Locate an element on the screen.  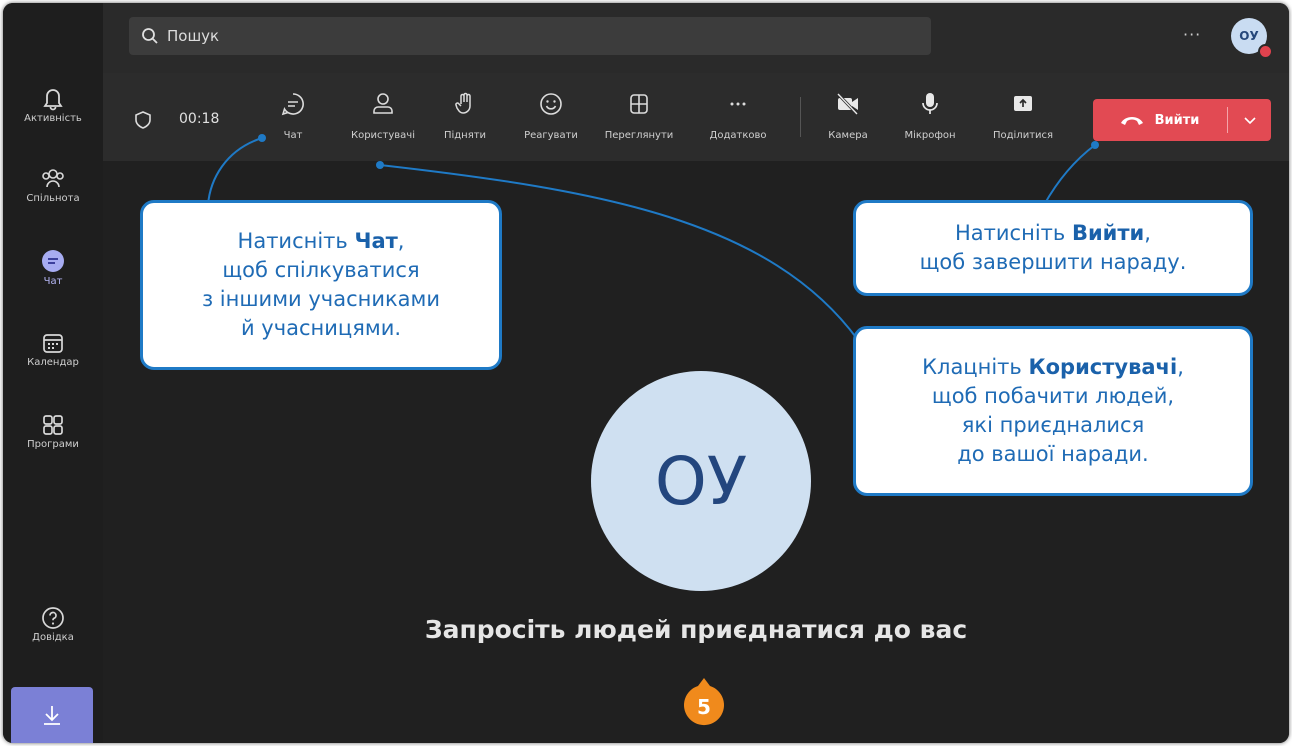
rail-item-apps: Програми is located at coordinates (53, 448).